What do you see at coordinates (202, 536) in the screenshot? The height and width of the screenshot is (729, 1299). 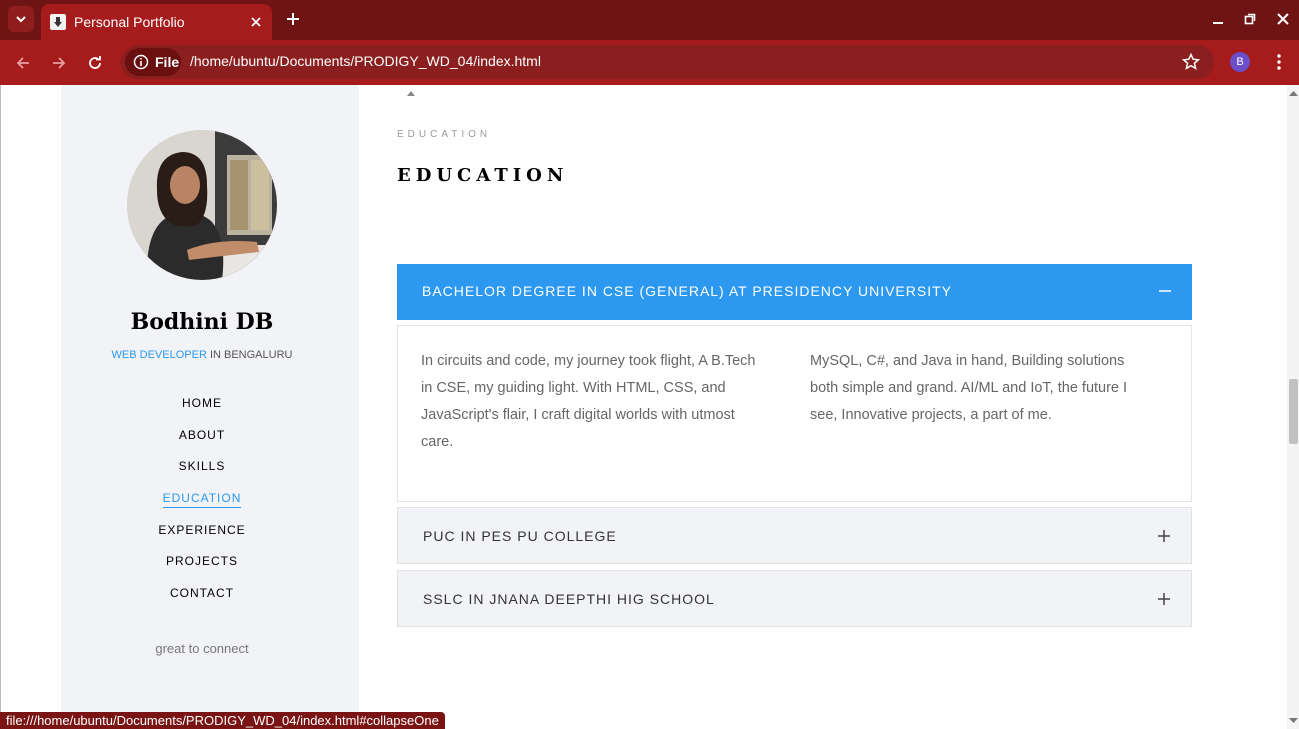 I see `nav-item-experience: EXPERIENCE` at bounding box center [202, 536].